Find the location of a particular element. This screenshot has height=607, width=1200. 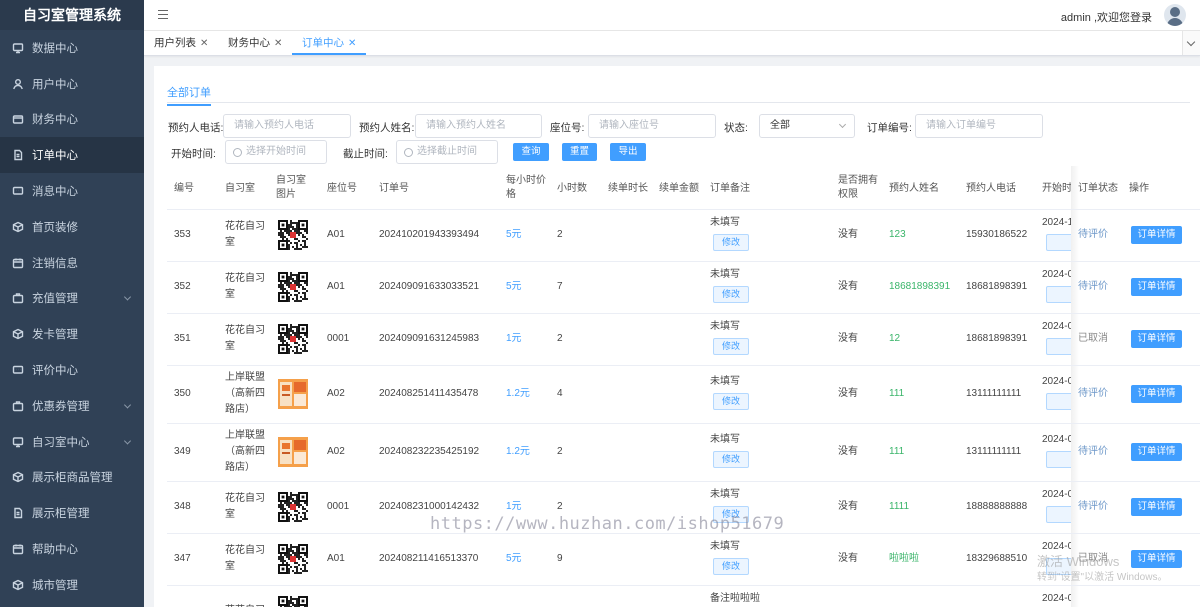

seat-input: 请输入座位号 is located at coordinates (652, 126).